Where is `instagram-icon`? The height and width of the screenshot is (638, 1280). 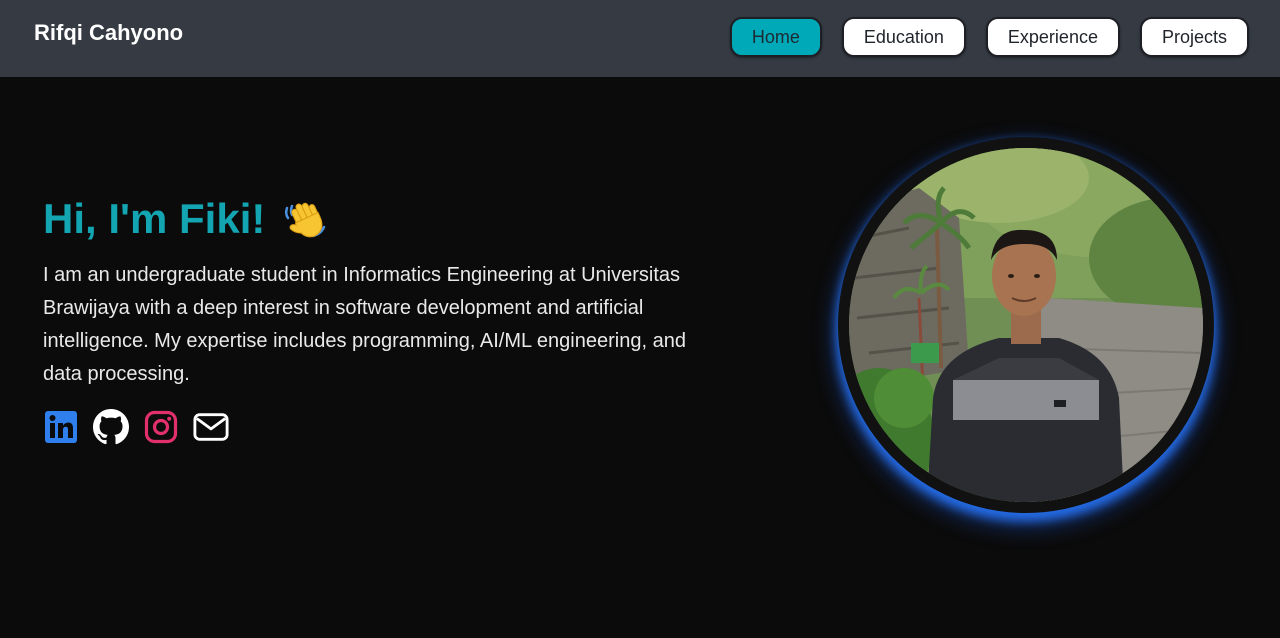
instagram-icon is located at coordinates (161, 427).